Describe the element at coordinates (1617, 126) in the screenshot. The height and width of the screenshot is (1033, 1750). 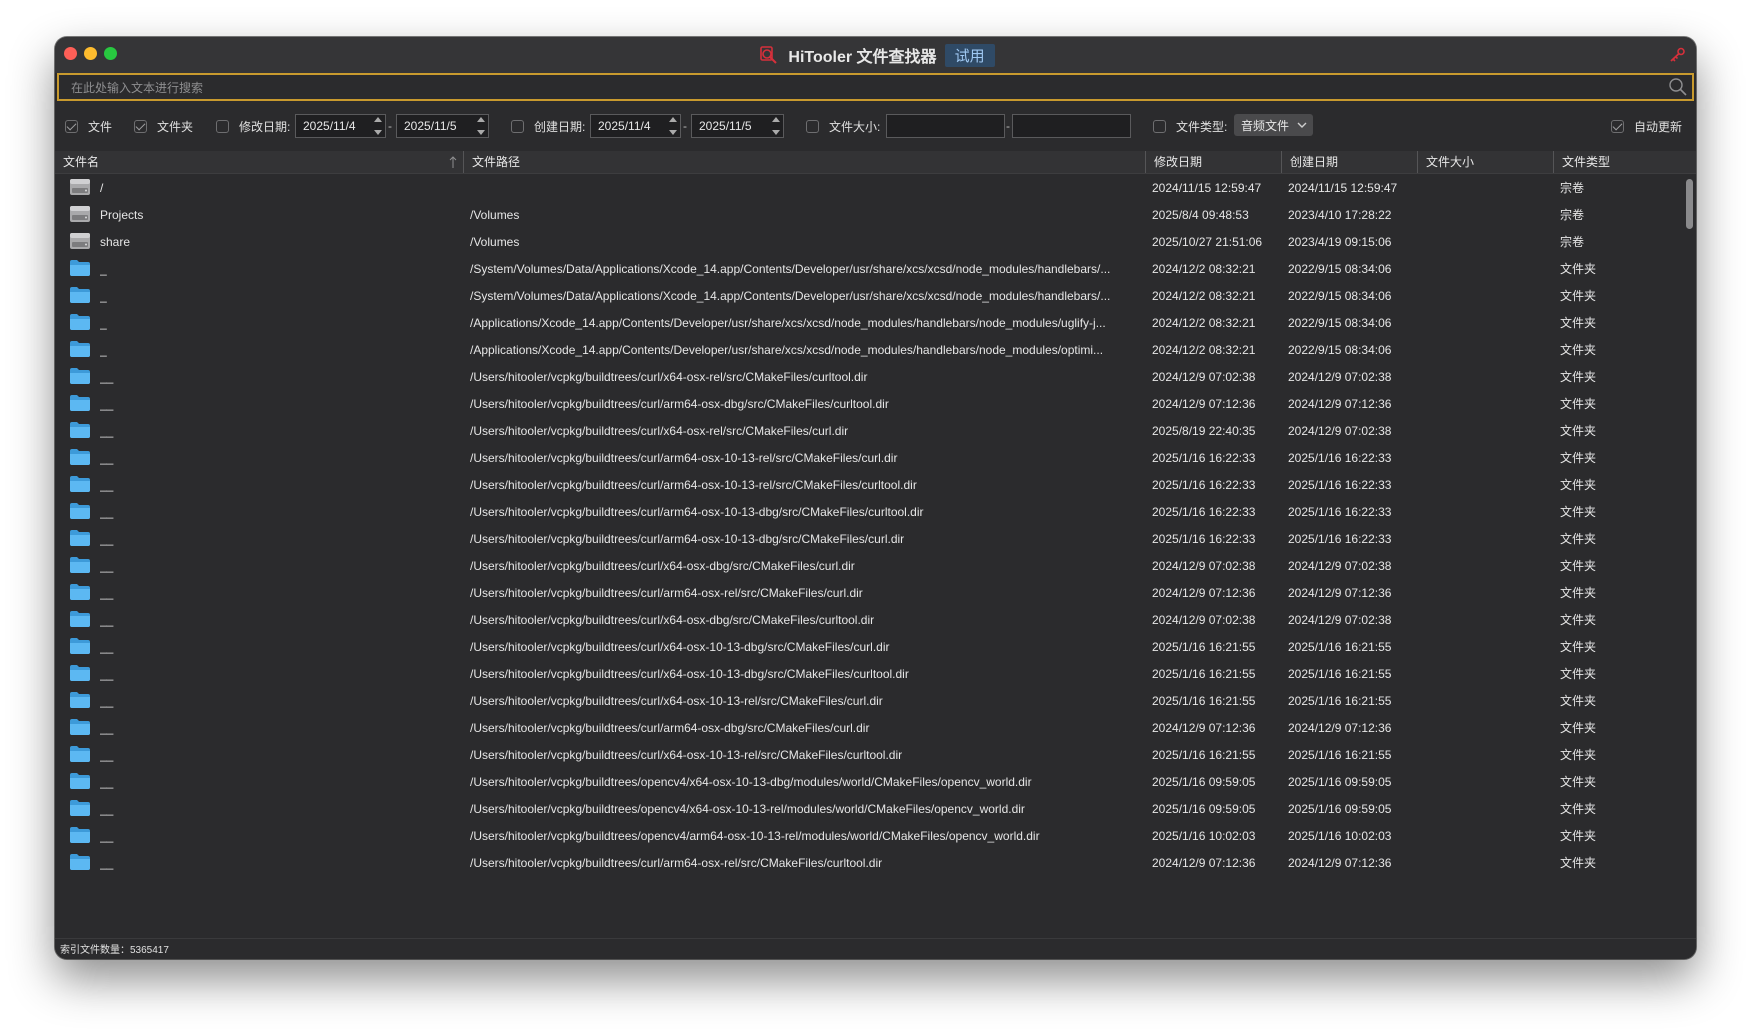
I see `auto-update-checkbox` at that location.